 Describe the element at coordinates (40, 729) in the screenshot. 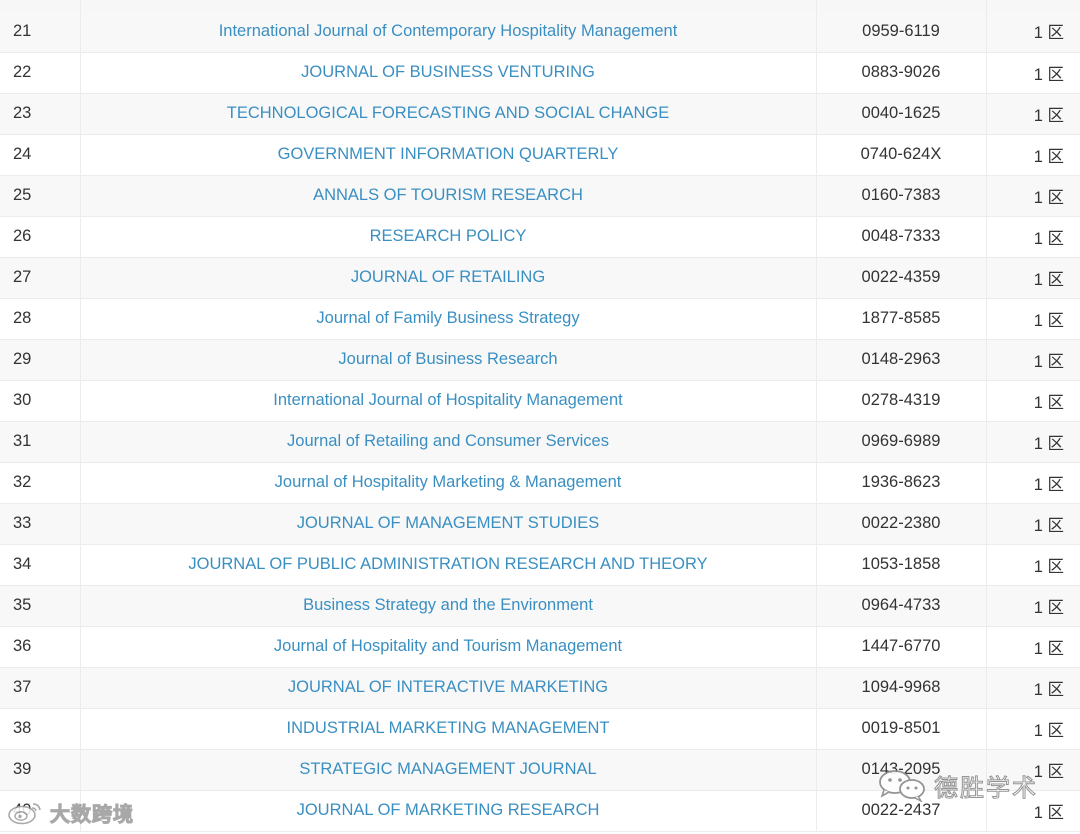

I see `rank-cell: 38` at that location.